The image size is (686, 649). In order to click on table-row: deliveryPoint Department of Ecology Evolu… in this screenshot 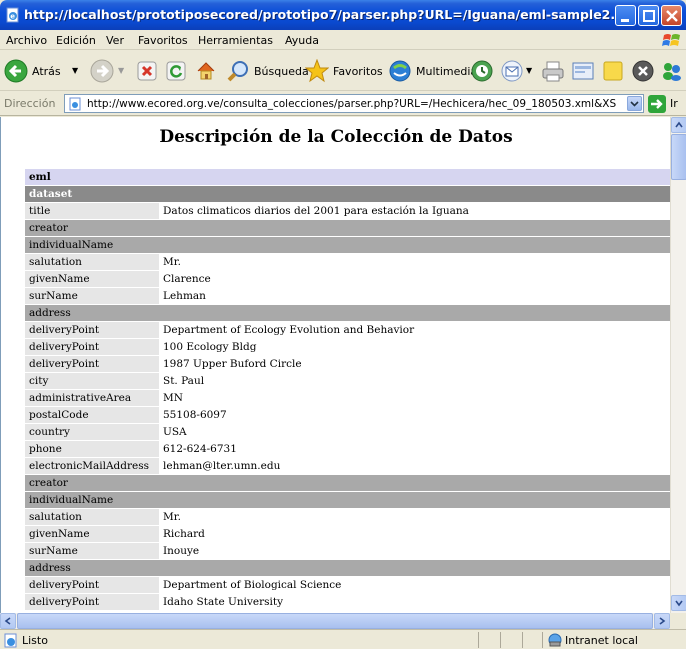, I will do `click(347, 330)`.